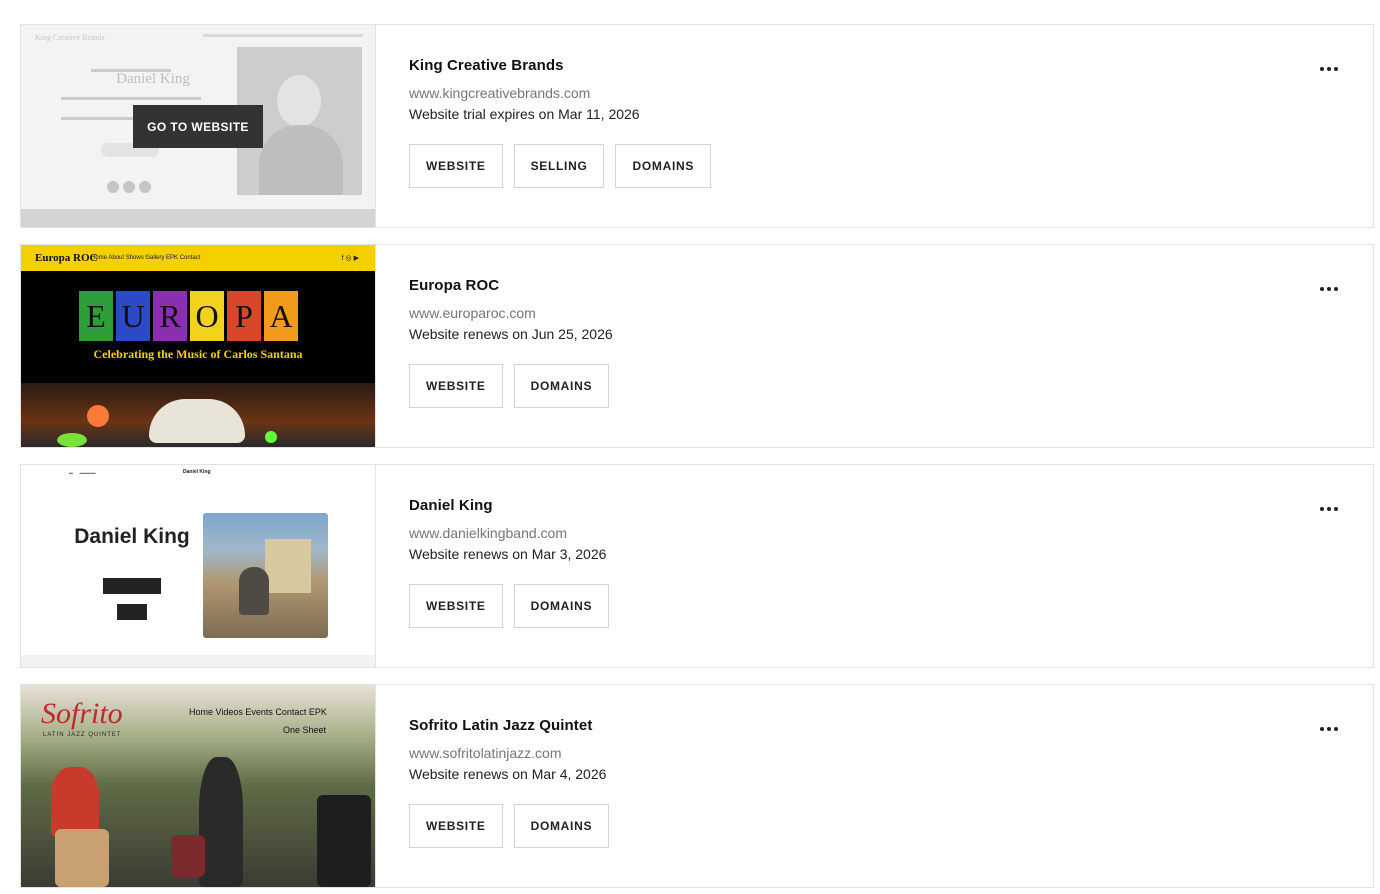  What do you see at coordinates (146, 258) in the screenshot?
I see `thumbnail-nav: Home About Shows Gallery EPK Contact` at bounding box center [146, 258].